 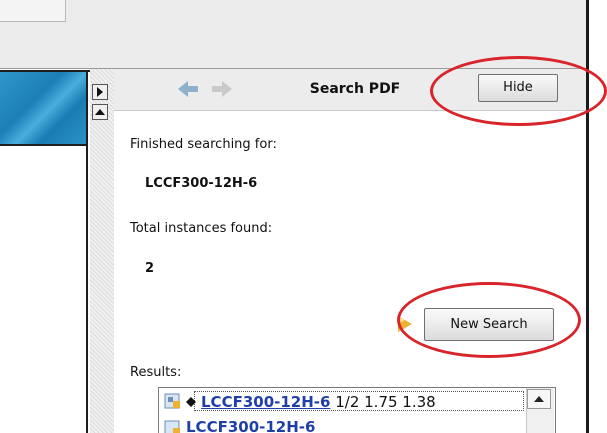 What do you see at coordinates (201, 183) in the screenshot?
I see `search-term: LCCF300-12H-6` at bounding box center [201, 183].